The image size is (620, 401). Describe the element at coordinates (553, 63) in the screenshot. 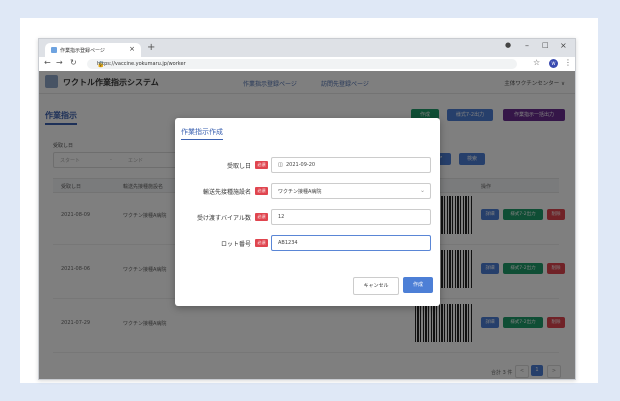

I see `avatar: W` at that location.